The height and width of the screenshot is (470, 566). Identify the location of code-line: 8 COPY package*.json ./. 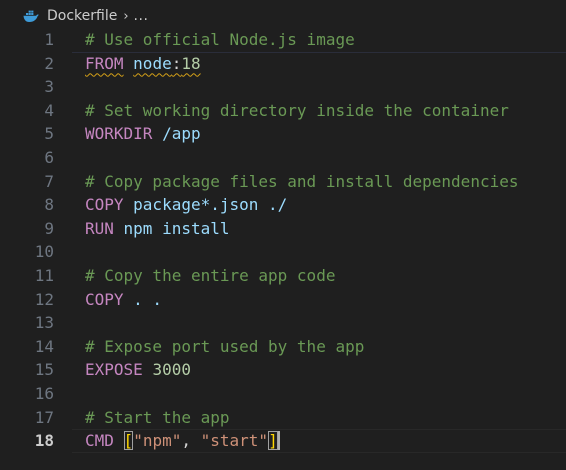
(283, 205).